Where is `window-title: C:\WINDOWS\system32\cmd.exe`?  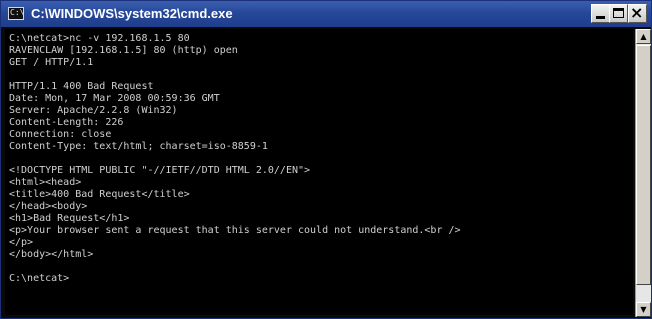 window-title: C:\WINDOWS\system32\cmd.exe is located at coordinates (132, 13).